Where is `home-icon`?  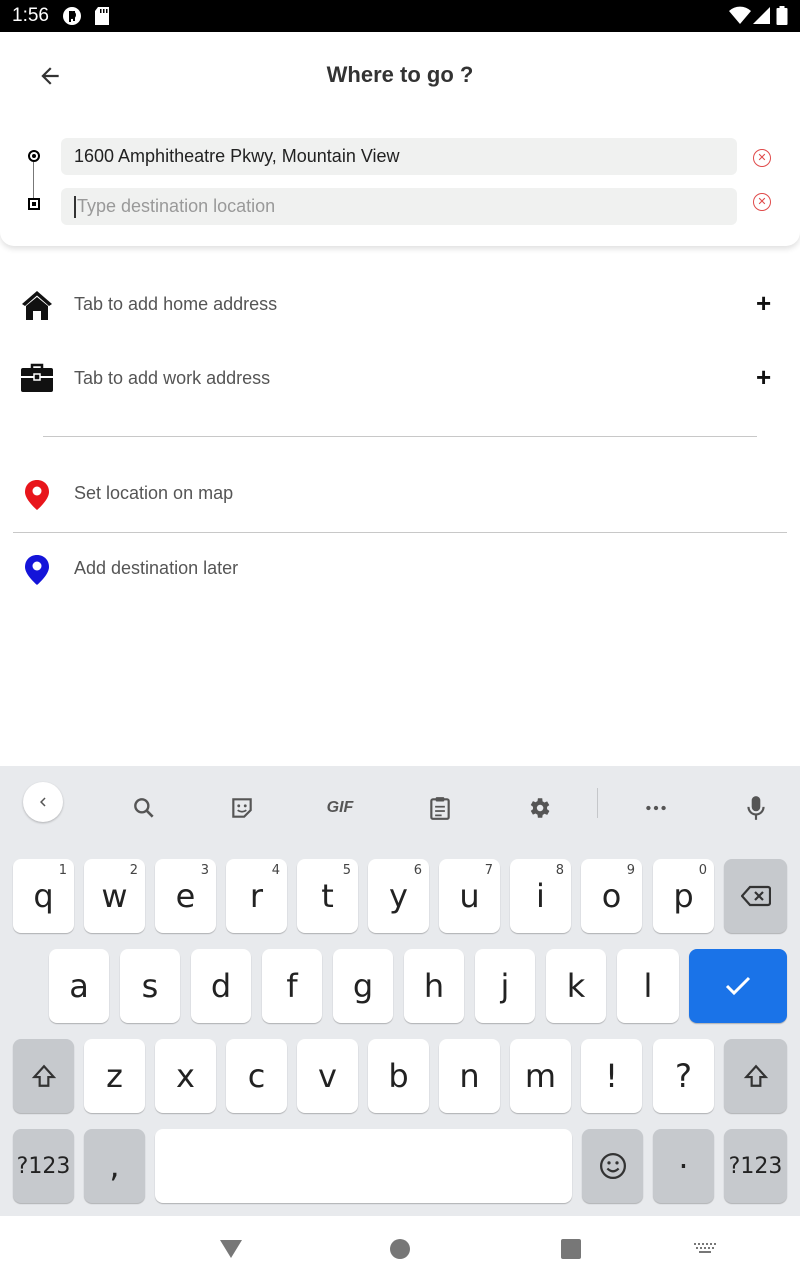 home-icon is located at coordinates (37, 307).